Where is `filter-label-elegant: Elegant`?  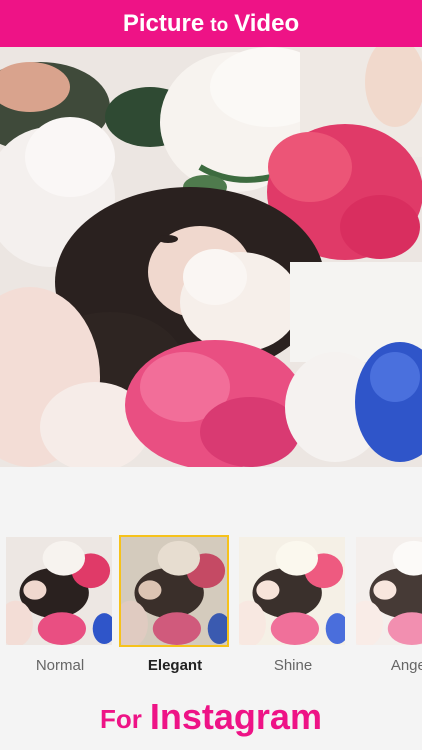
filter-label-elegant: Elegant is located at coordinates (175, 665).